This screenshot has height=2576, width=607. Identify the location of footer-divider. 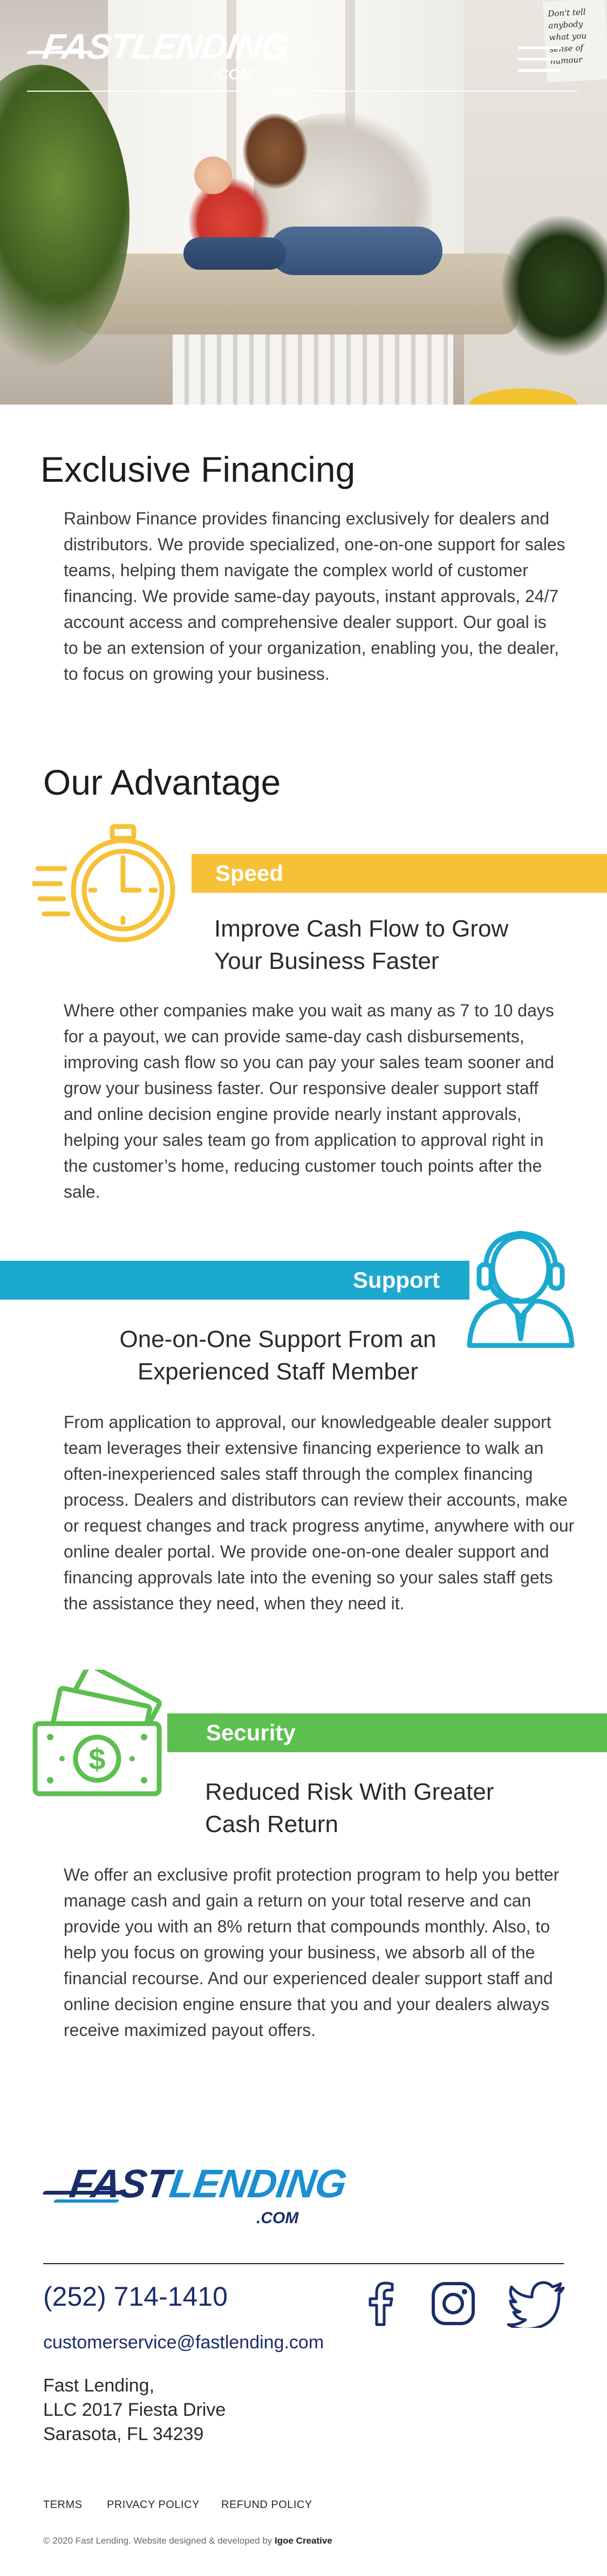
(303, 2263).